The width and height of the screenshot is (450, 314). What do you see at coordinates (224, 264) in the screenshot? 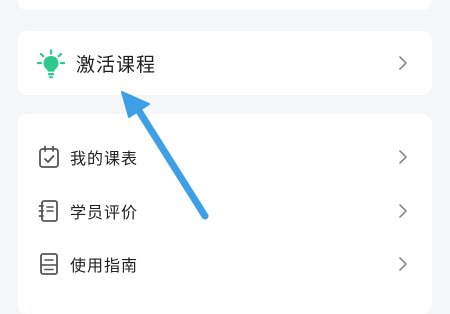
I see `menu-item-guide: 使用指南` at bounding box center [224, 264].